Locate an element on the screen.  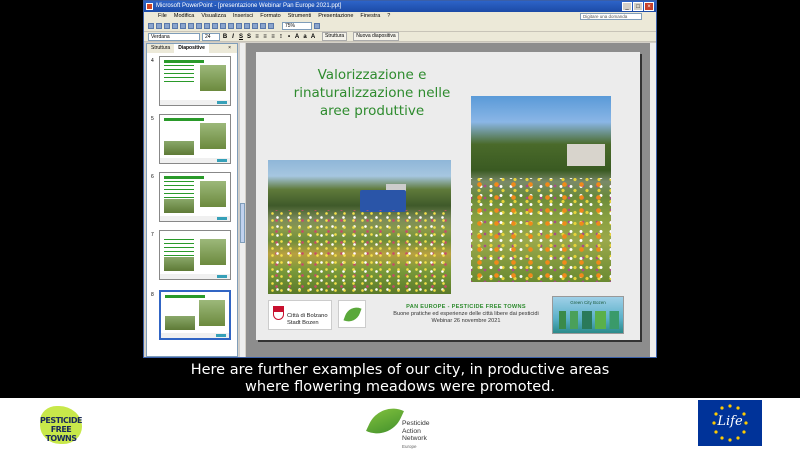
pesticide-free-towns-logo: PESTICIDE FREE TOWNS is located at coordinates (61, 426).